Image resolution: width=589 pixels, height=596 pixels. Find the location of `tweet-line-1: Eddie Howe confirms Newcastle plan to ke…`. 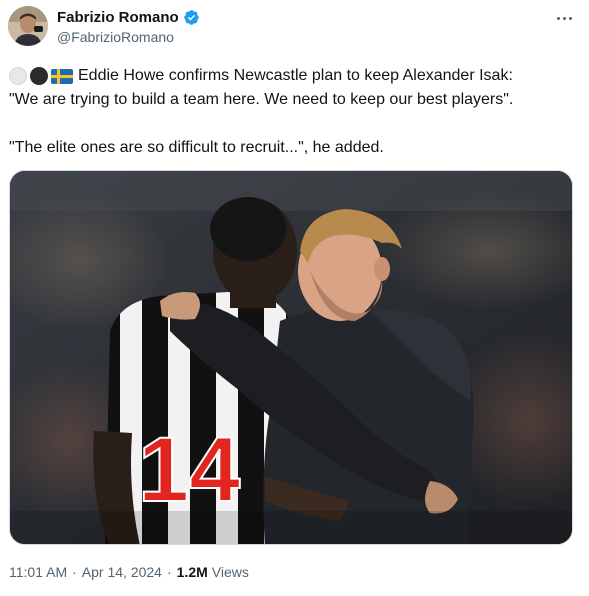

tweet-line-1: Eddie Howe confirms Newcastle plan to ke… is located at coordinates (294, 76).